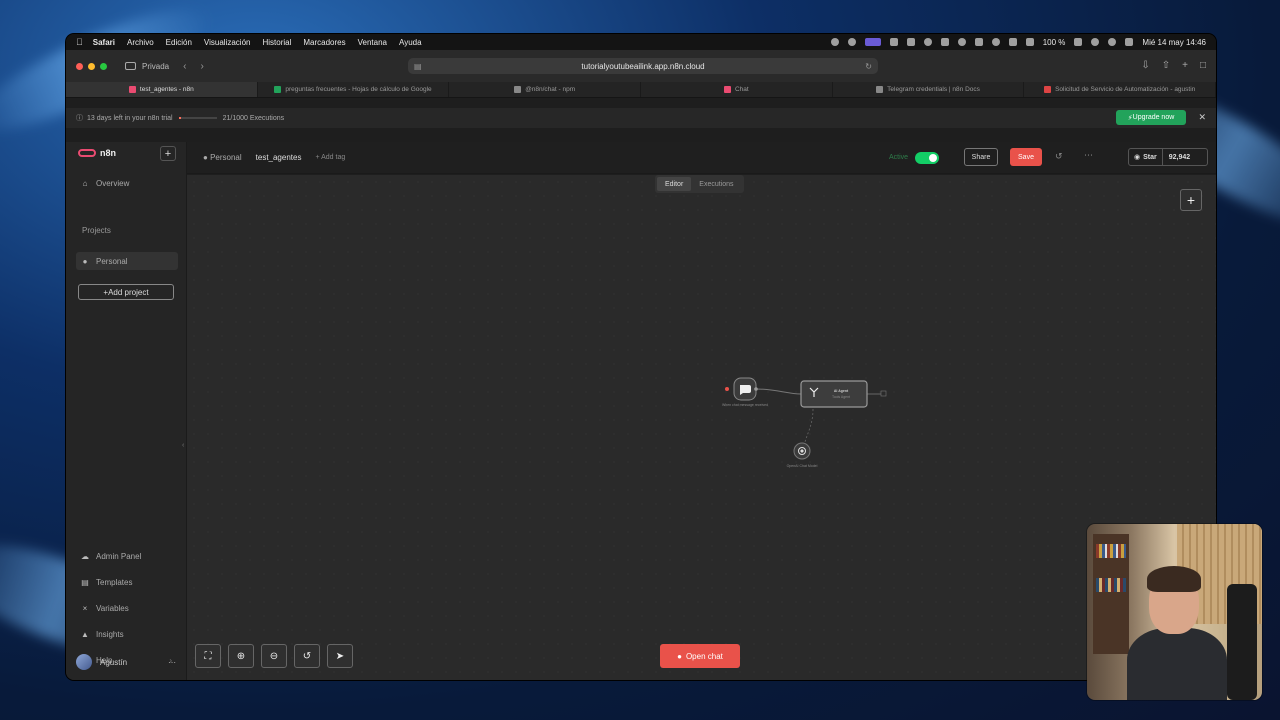 The width and height of the screenshot is (1280, 720). I want to click on more-icon: ⋯, so click(172, 662).